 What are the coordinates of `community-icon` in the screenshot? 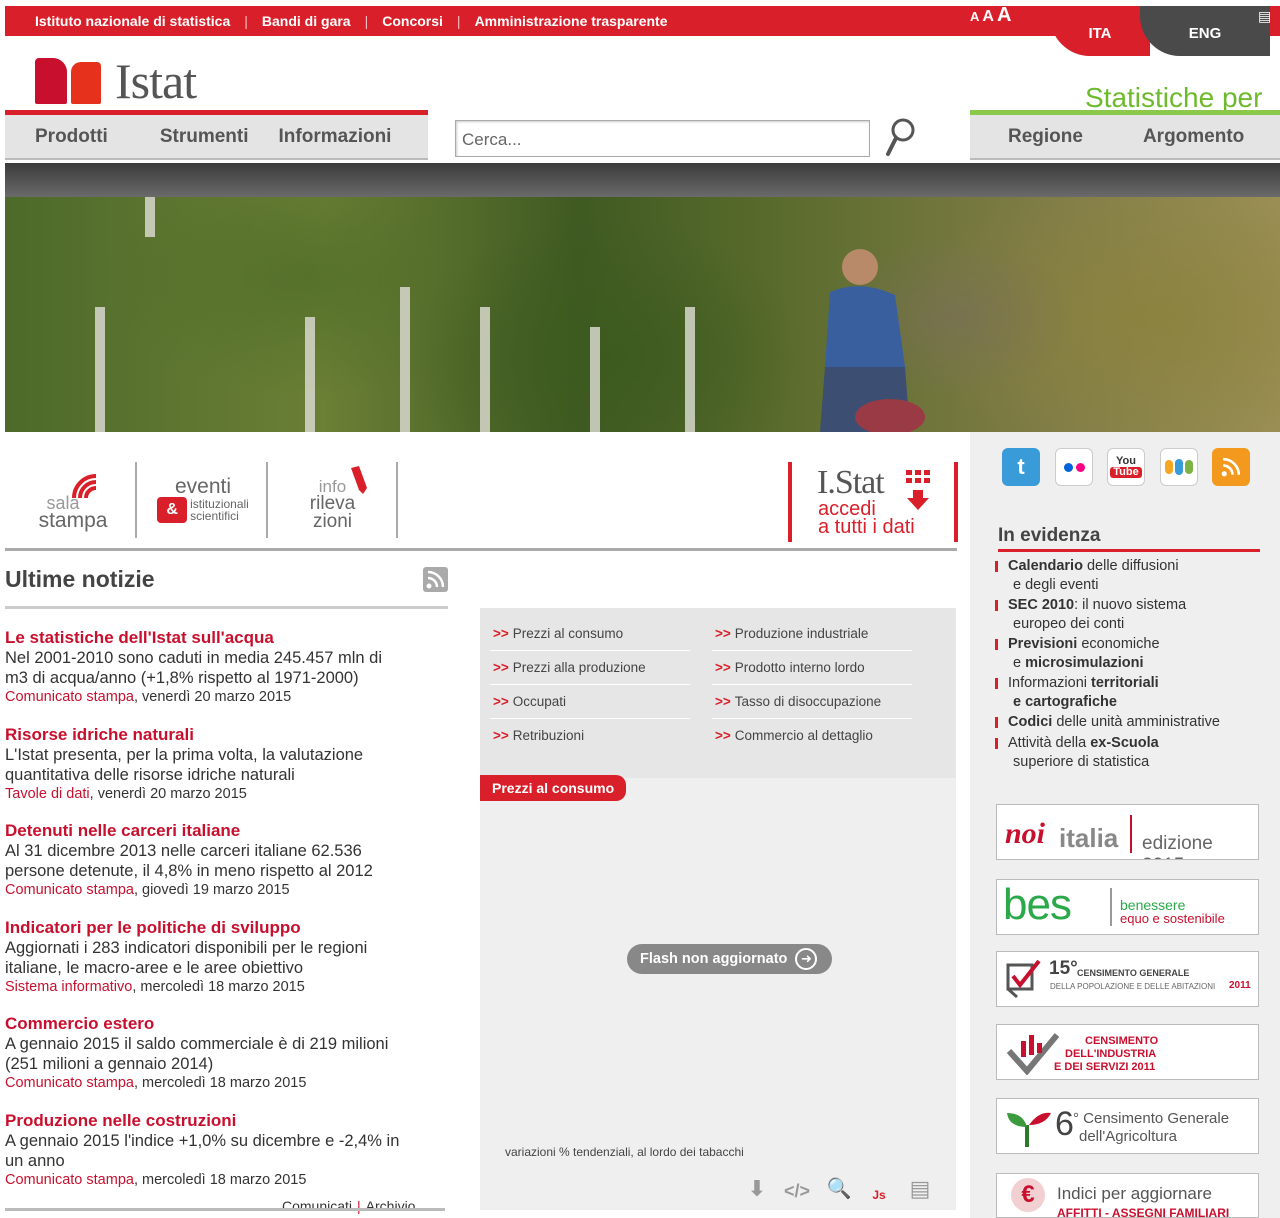 It's located at (1179, 467).